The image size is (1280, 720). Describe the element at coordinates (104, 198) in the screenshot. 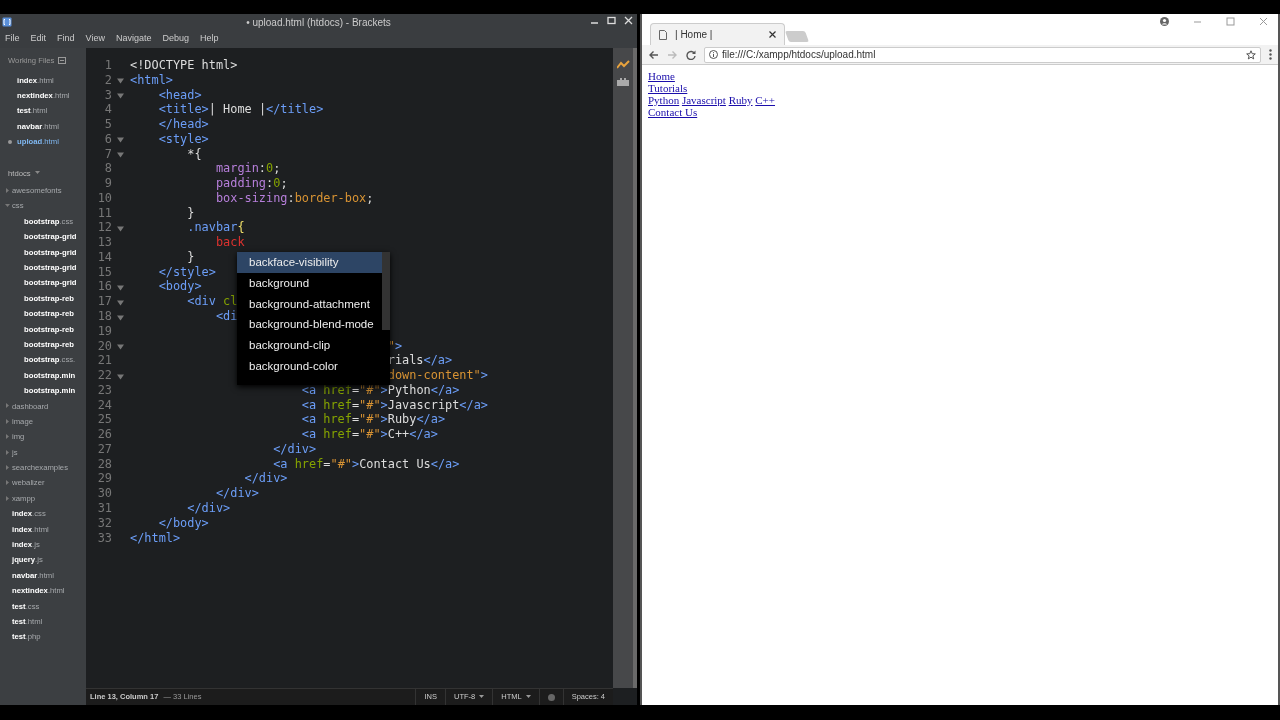

I see `line-number: 10` at that location.